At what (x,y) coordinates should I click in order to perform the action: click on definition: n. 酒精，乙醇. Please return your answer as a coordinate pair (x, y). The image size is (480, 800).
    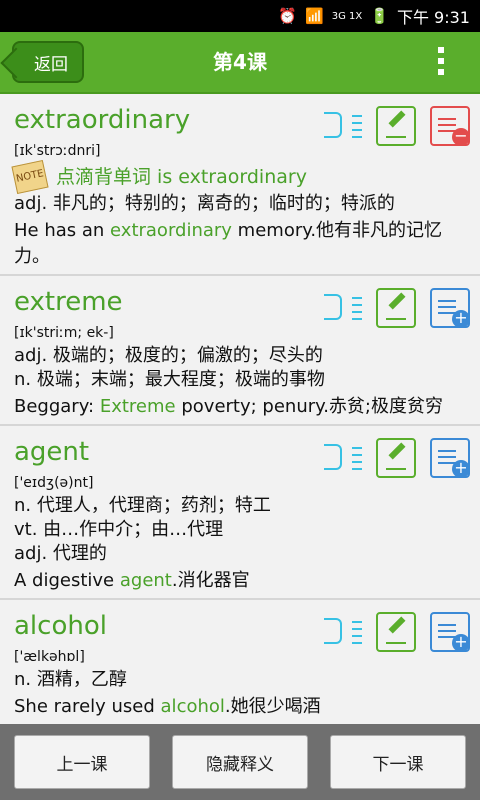
    Looking at the image, I should click on (70, 679).